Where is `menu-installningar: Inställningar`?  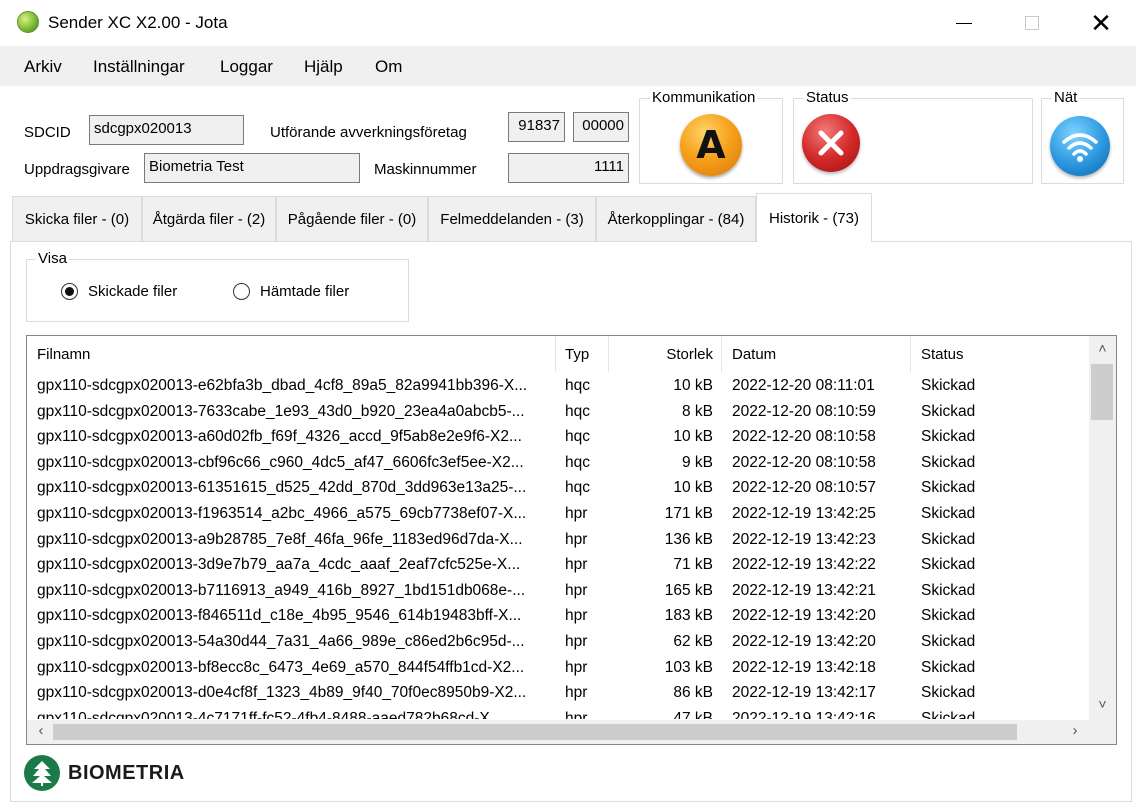 menu-installningar: Inställningar is located at coordinates (139, 67).